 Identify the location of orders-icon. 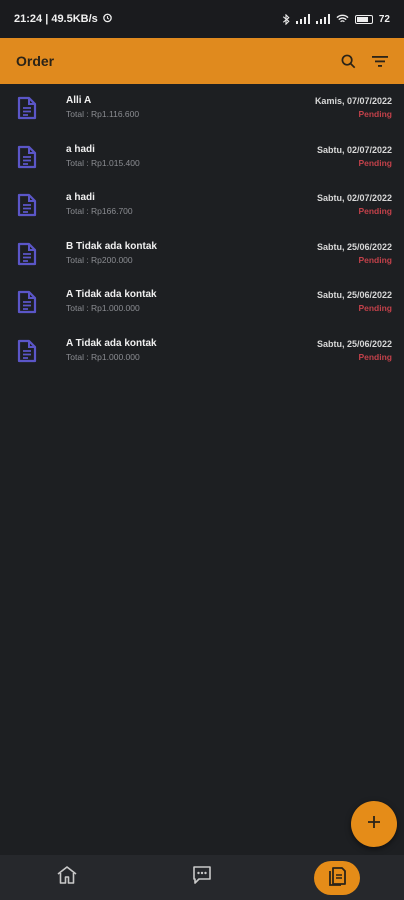
(337, 877).